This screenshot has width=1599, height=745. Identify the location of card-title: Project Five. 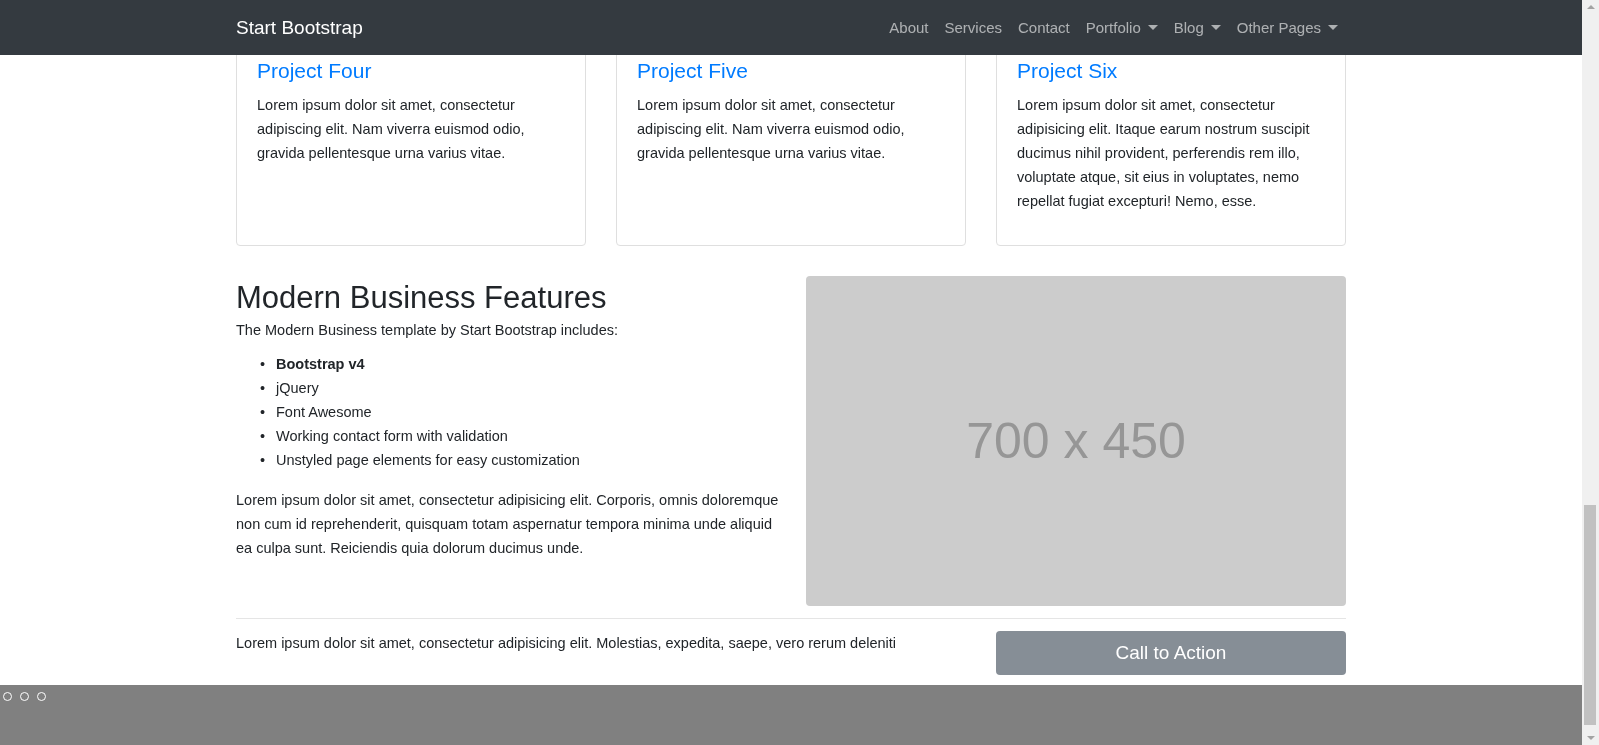
(692, 71).